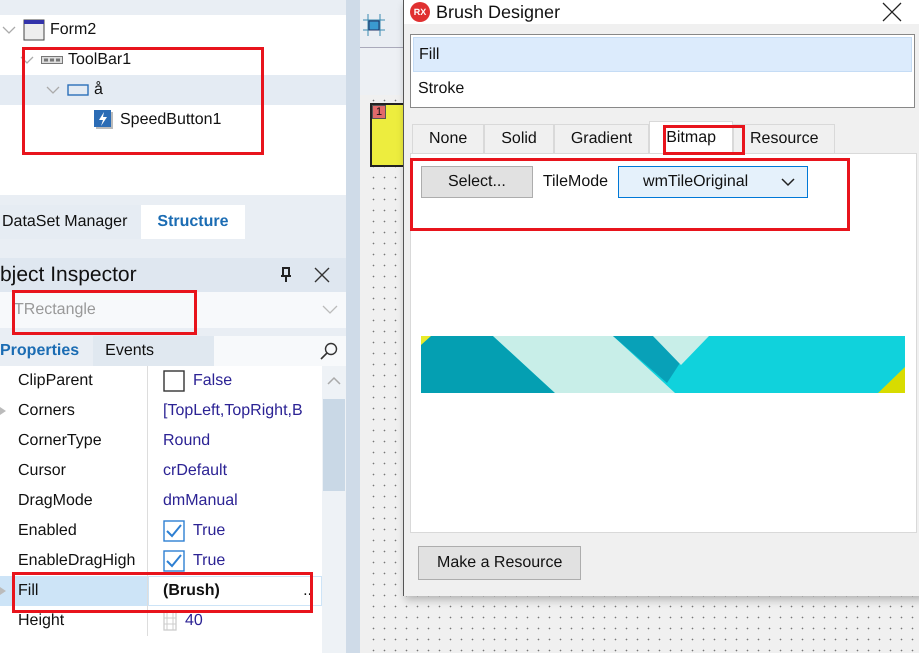  What do you see at coordinates (173, 90) in the screenshot?
I see `tree-item: å` at bounding box center [173, 90].